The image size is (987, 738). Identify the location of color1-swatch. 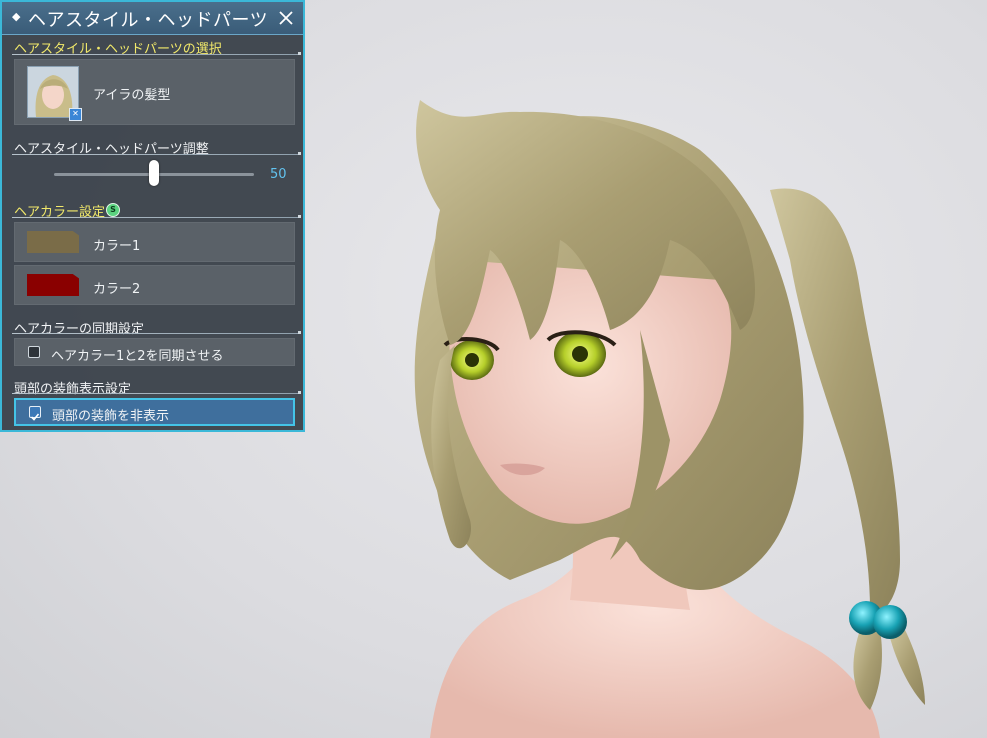
(53, 242).